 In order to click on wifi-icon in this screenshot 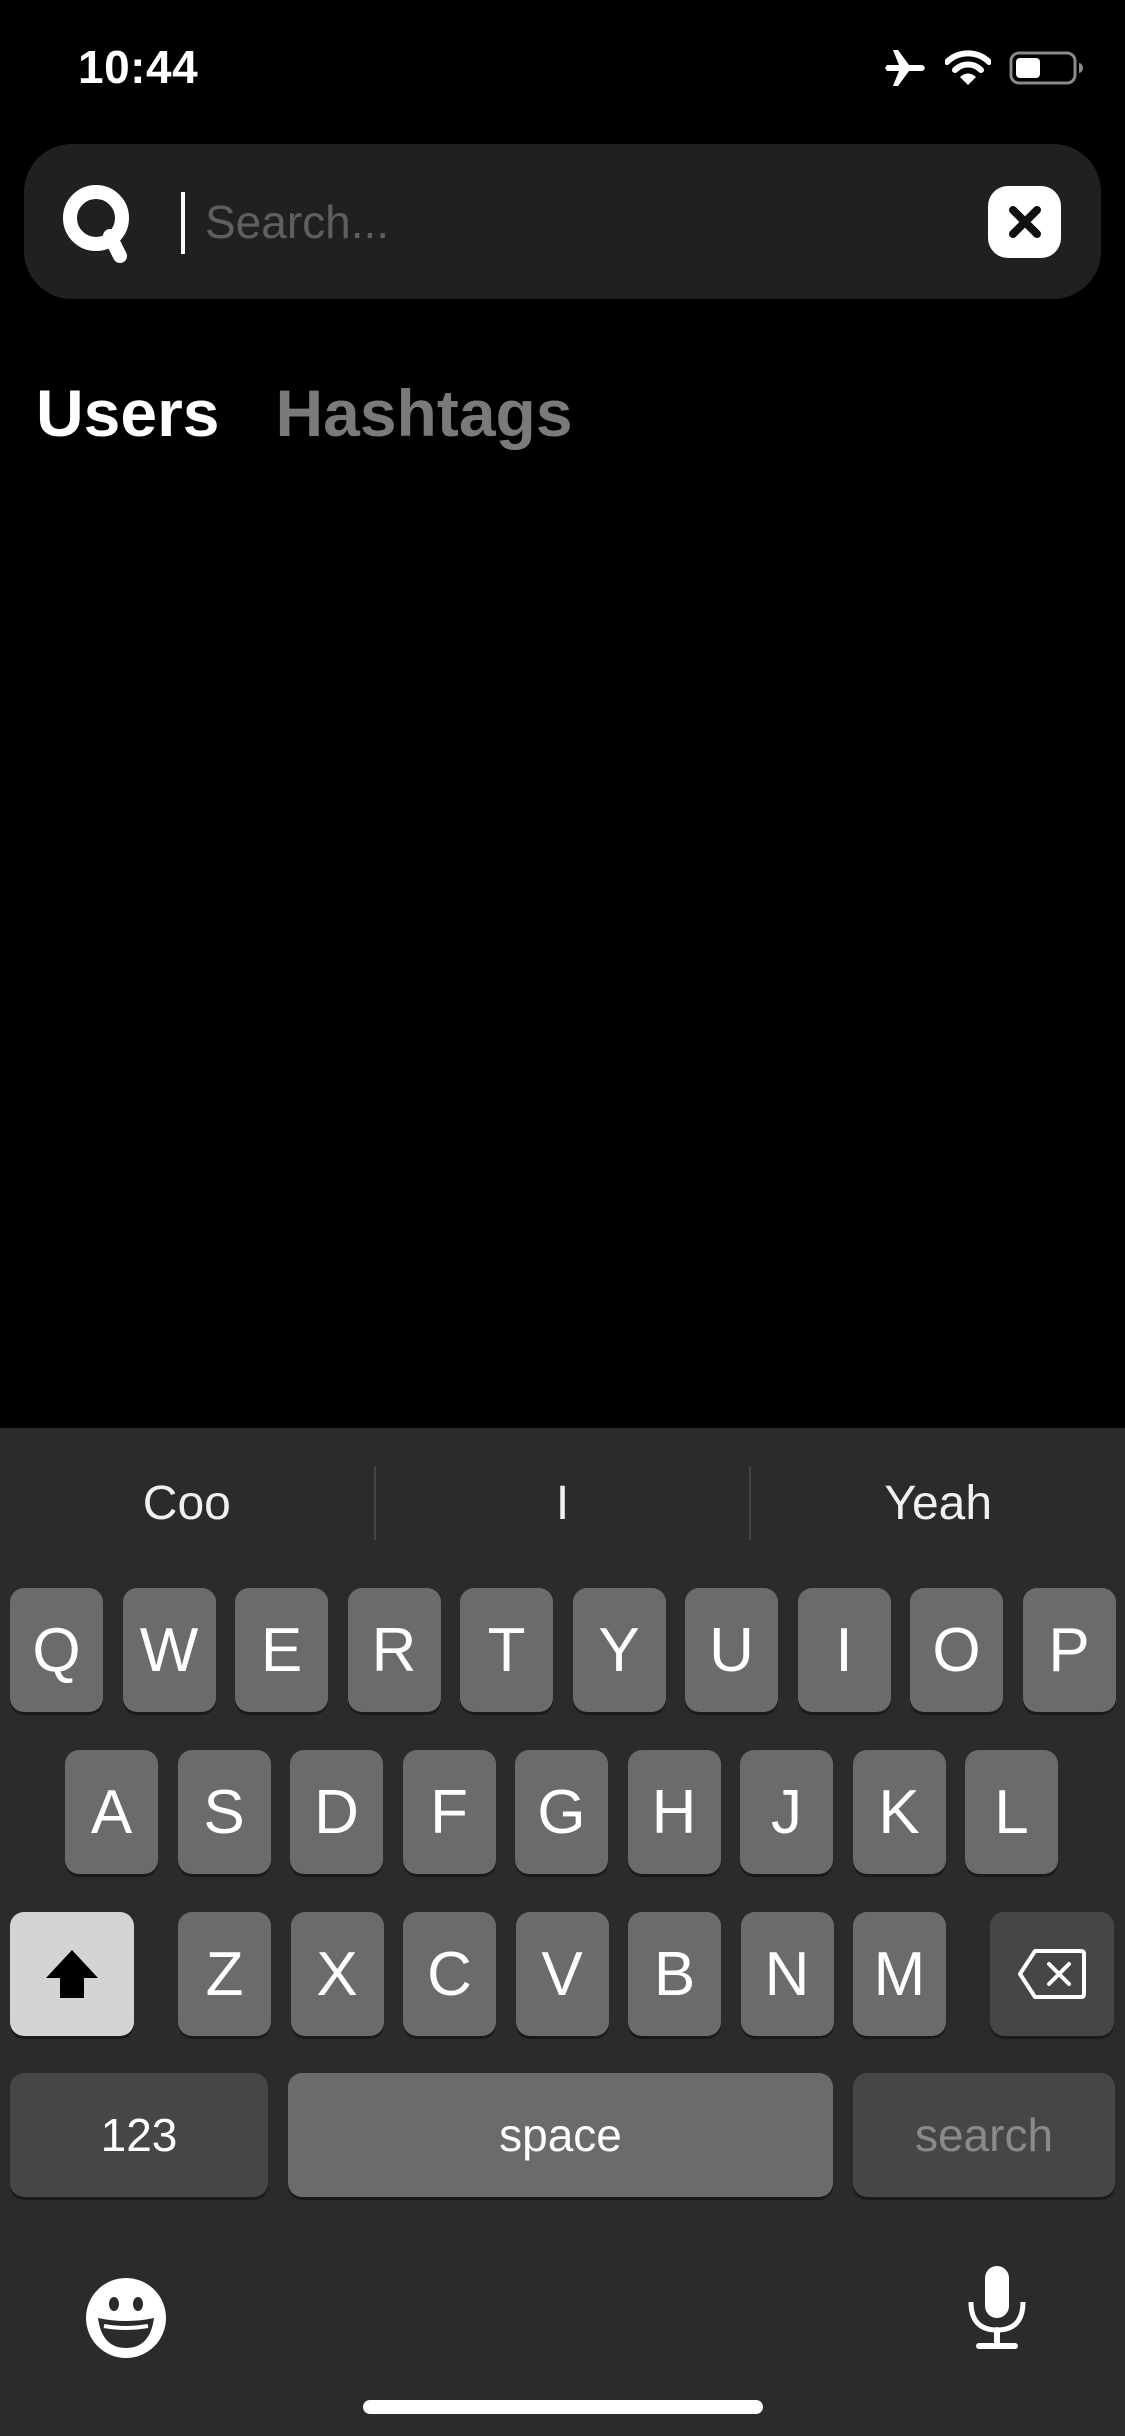, I will do `click(968, 67)`.